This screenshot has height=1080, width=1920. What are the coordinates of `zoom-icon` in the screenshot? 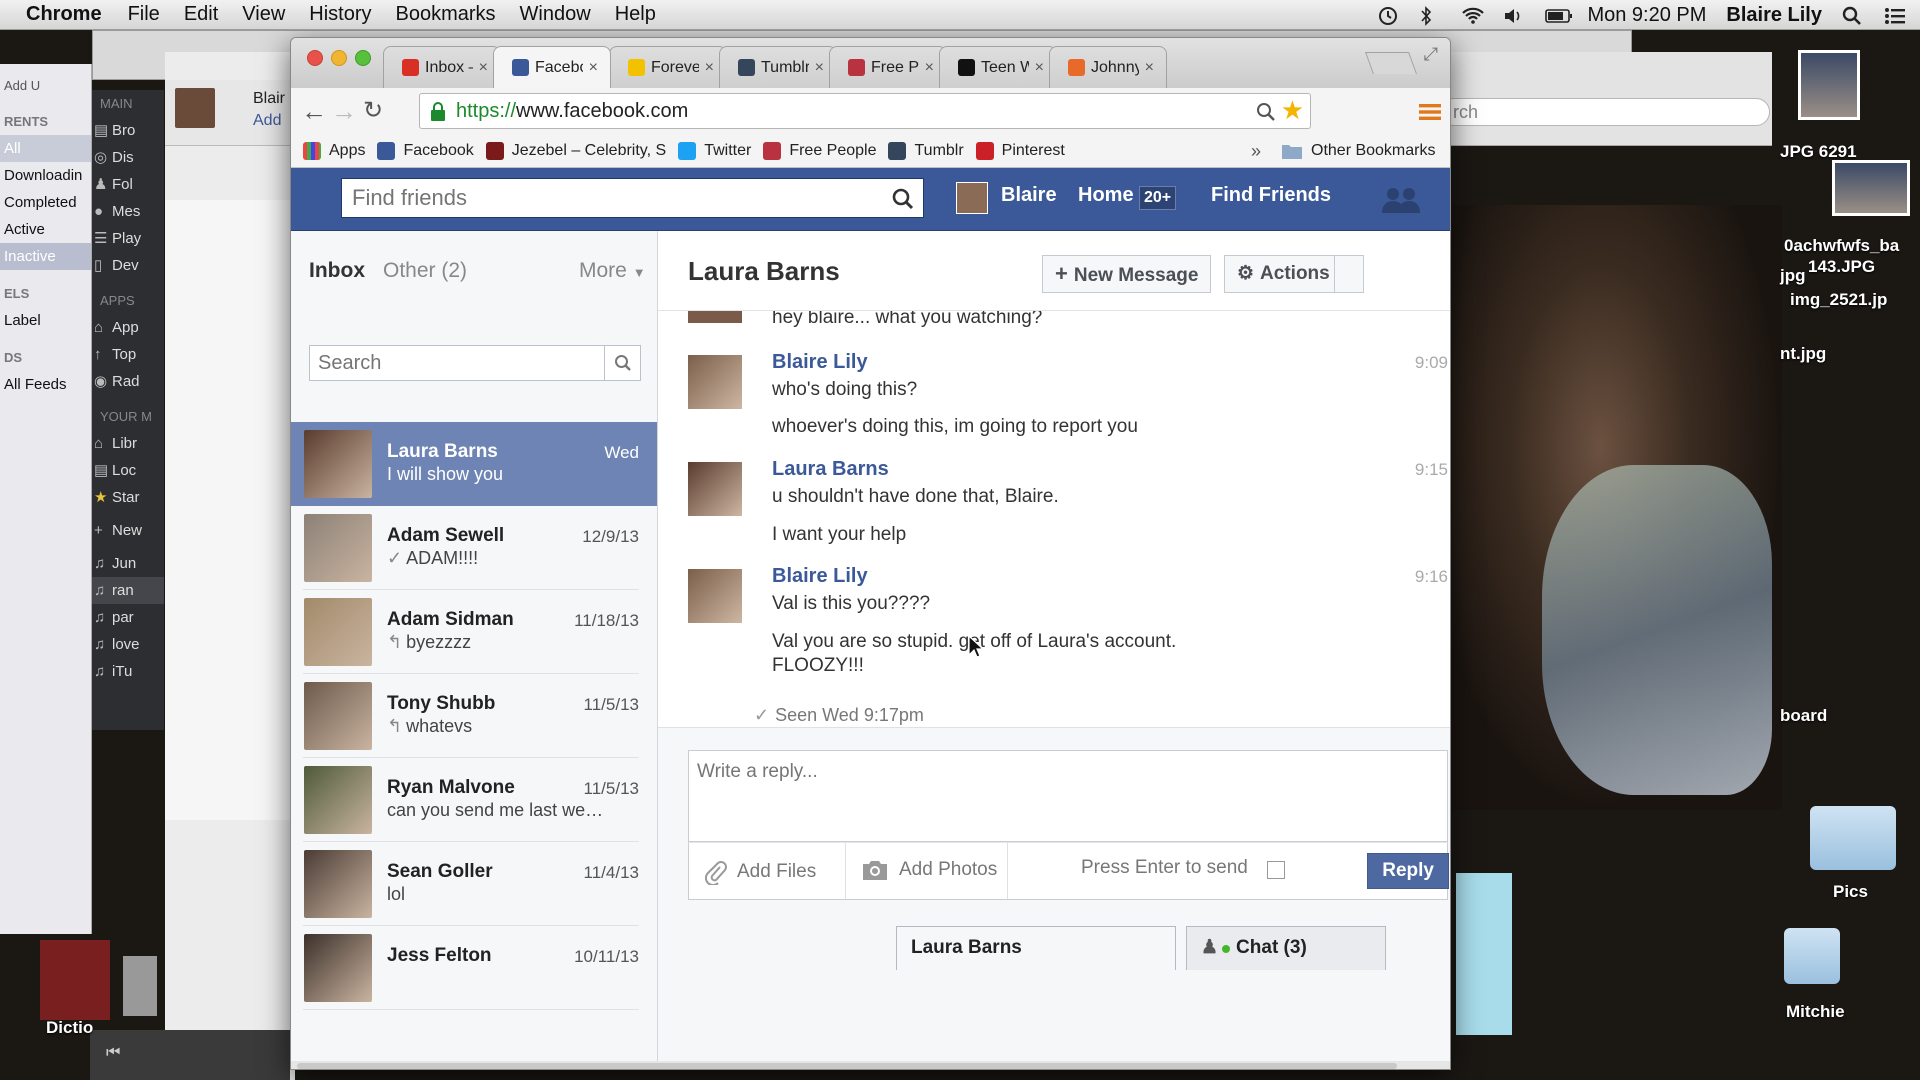 It's located at (1266, 112).